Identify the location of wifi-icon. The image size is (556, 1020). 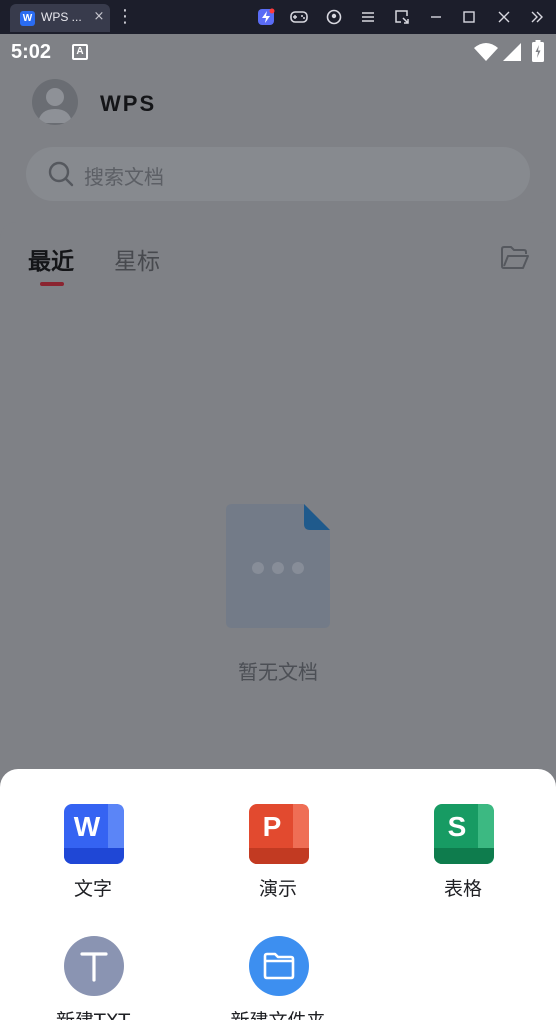
(486, 52).